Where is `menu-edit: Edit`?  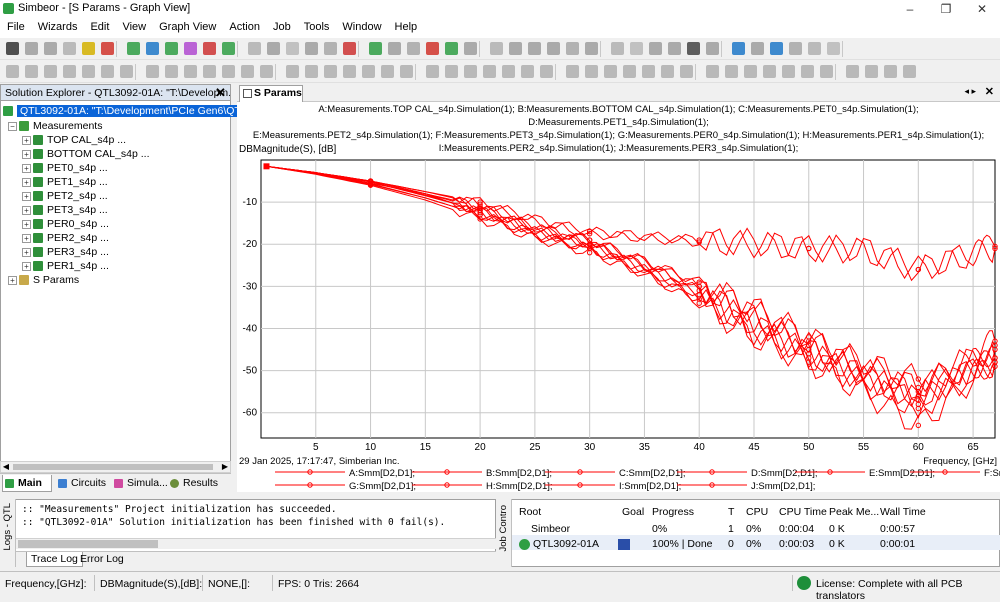 menu-edit: Edit is located at coordinates (99, 25).